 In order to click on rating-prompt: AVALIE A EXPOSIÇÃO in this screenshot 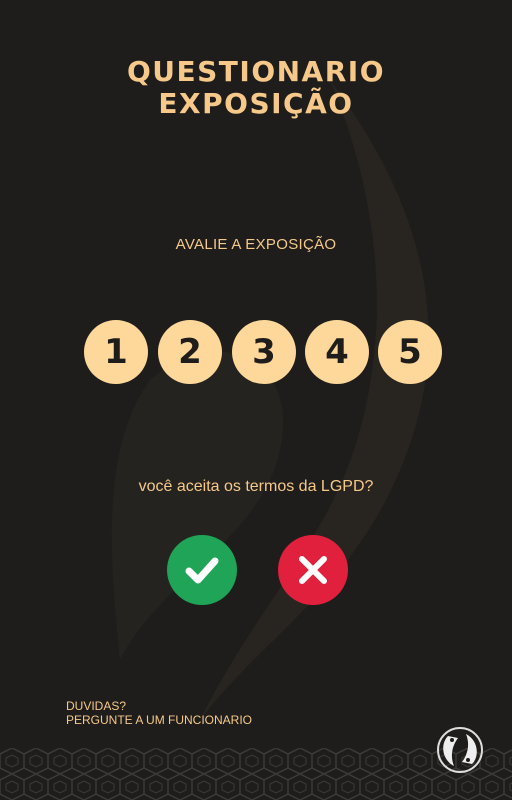, I will do `click(256, 244)`.